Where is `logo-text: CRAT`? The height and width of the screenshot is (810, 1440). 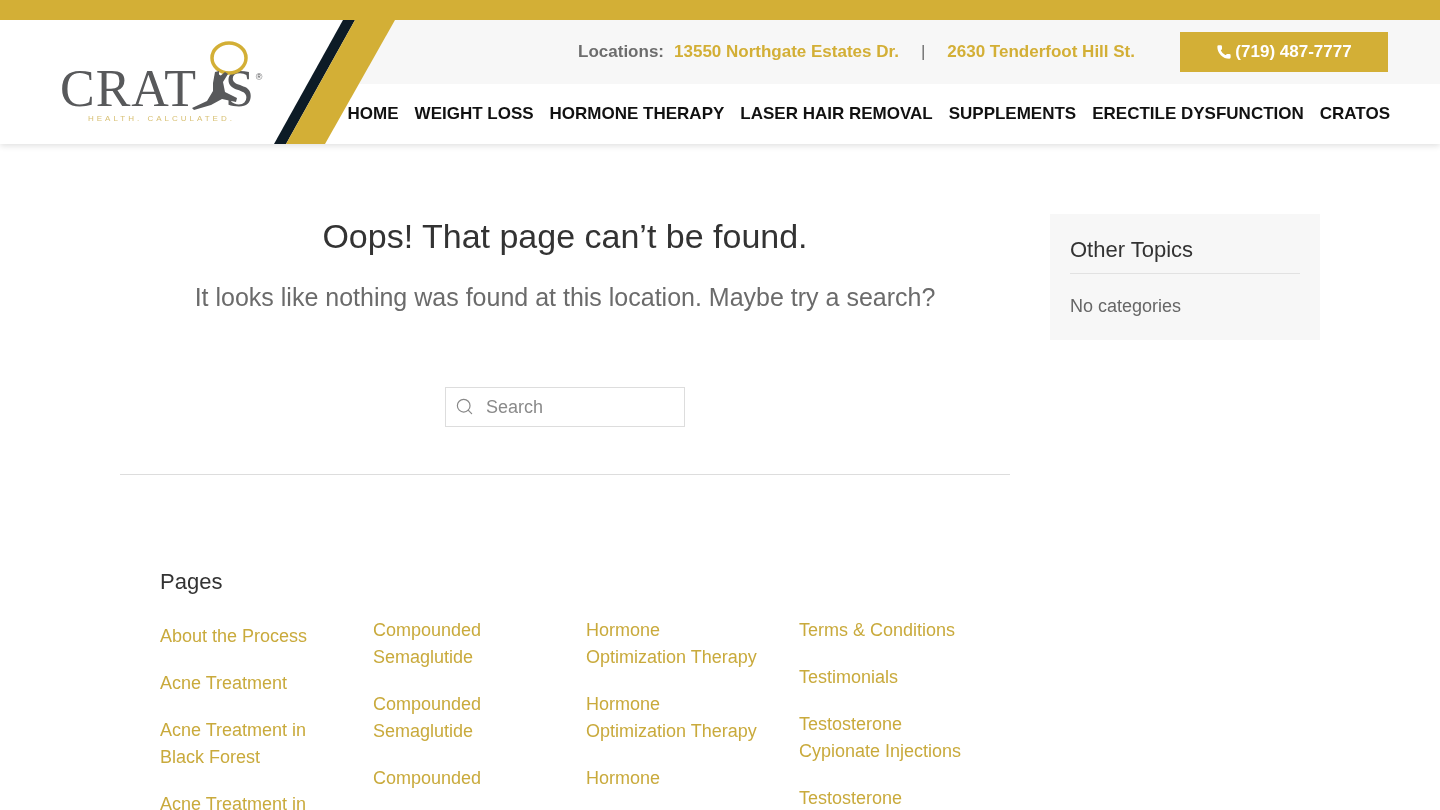
logo-text: CRAT is located at coordinates (128, 89).